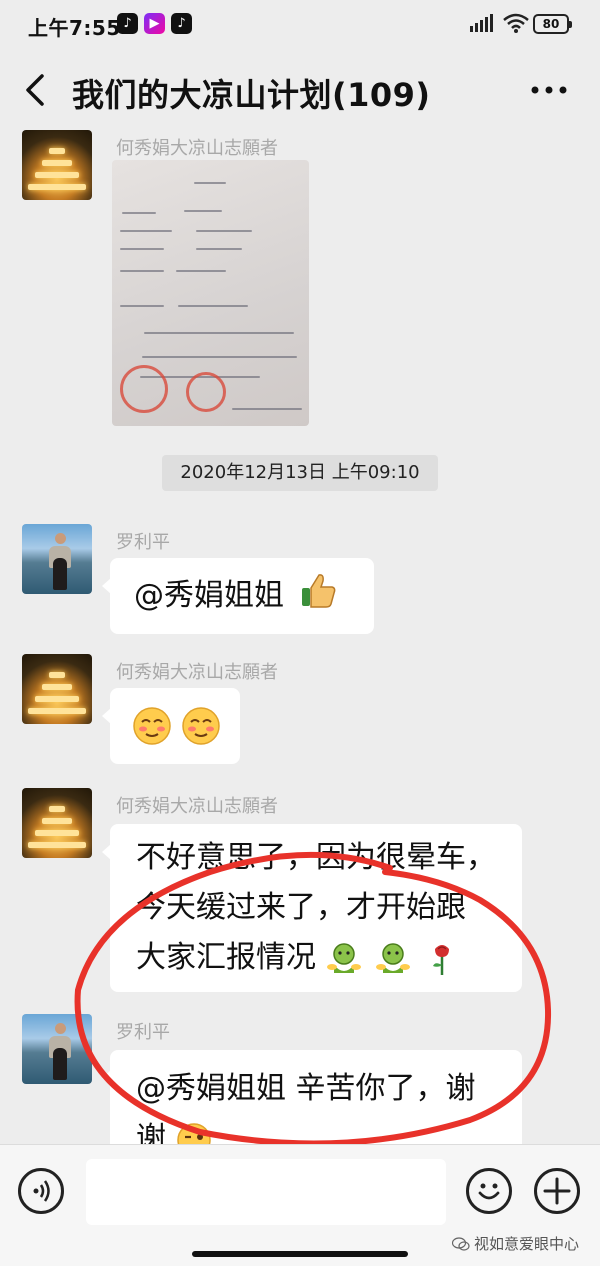 The width and height of the screenshot is (600, 1266). I want to click on message-bubble: @秀娟姐姐, so click(238, 596).